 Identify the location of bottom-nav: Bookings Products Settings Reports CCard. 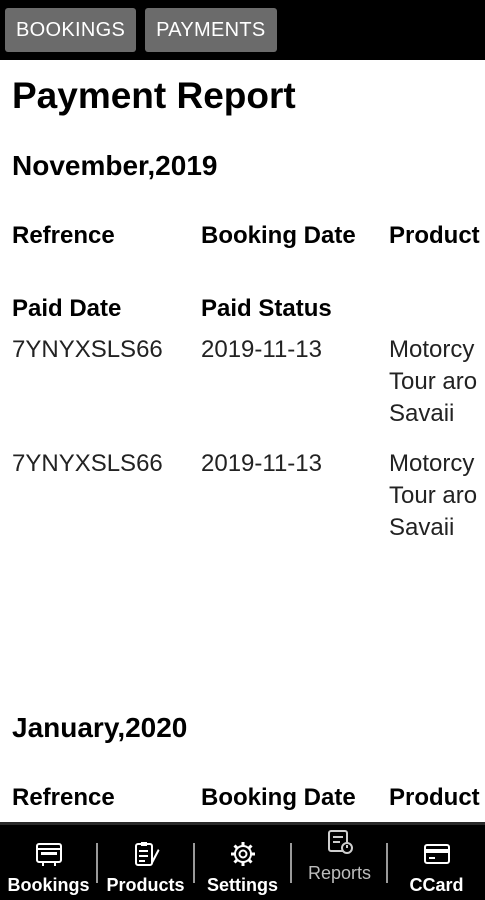
(242, 861).